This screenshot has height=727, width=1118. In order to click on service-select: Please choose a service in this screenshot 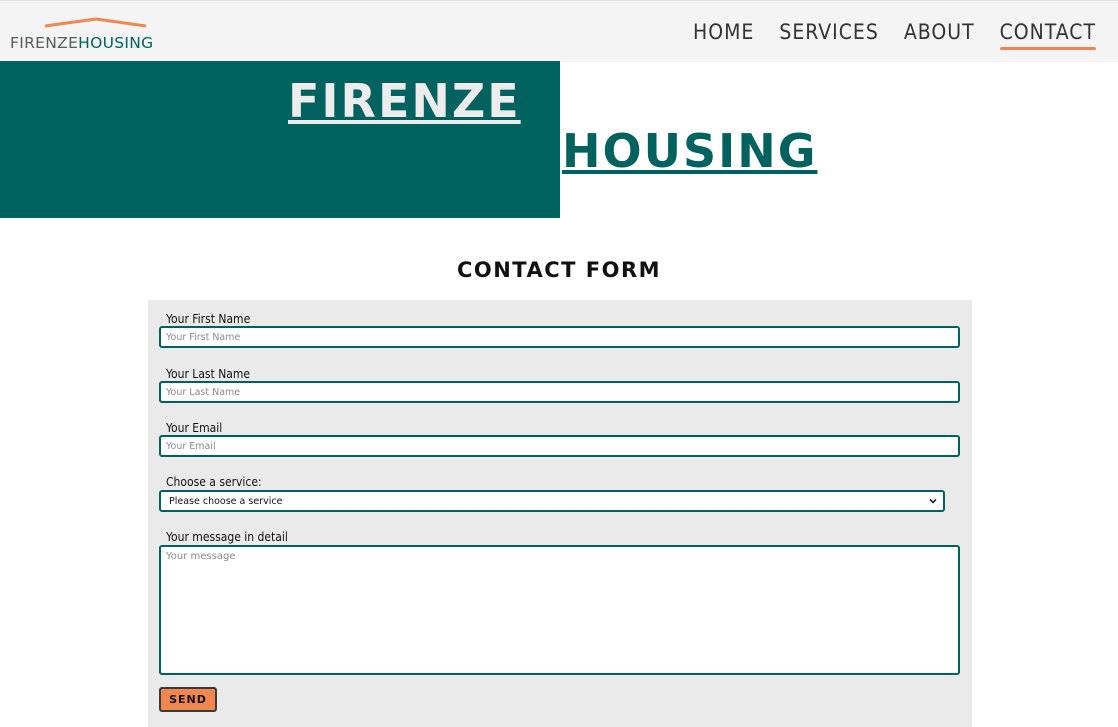, I will do `click(552, 501)`.